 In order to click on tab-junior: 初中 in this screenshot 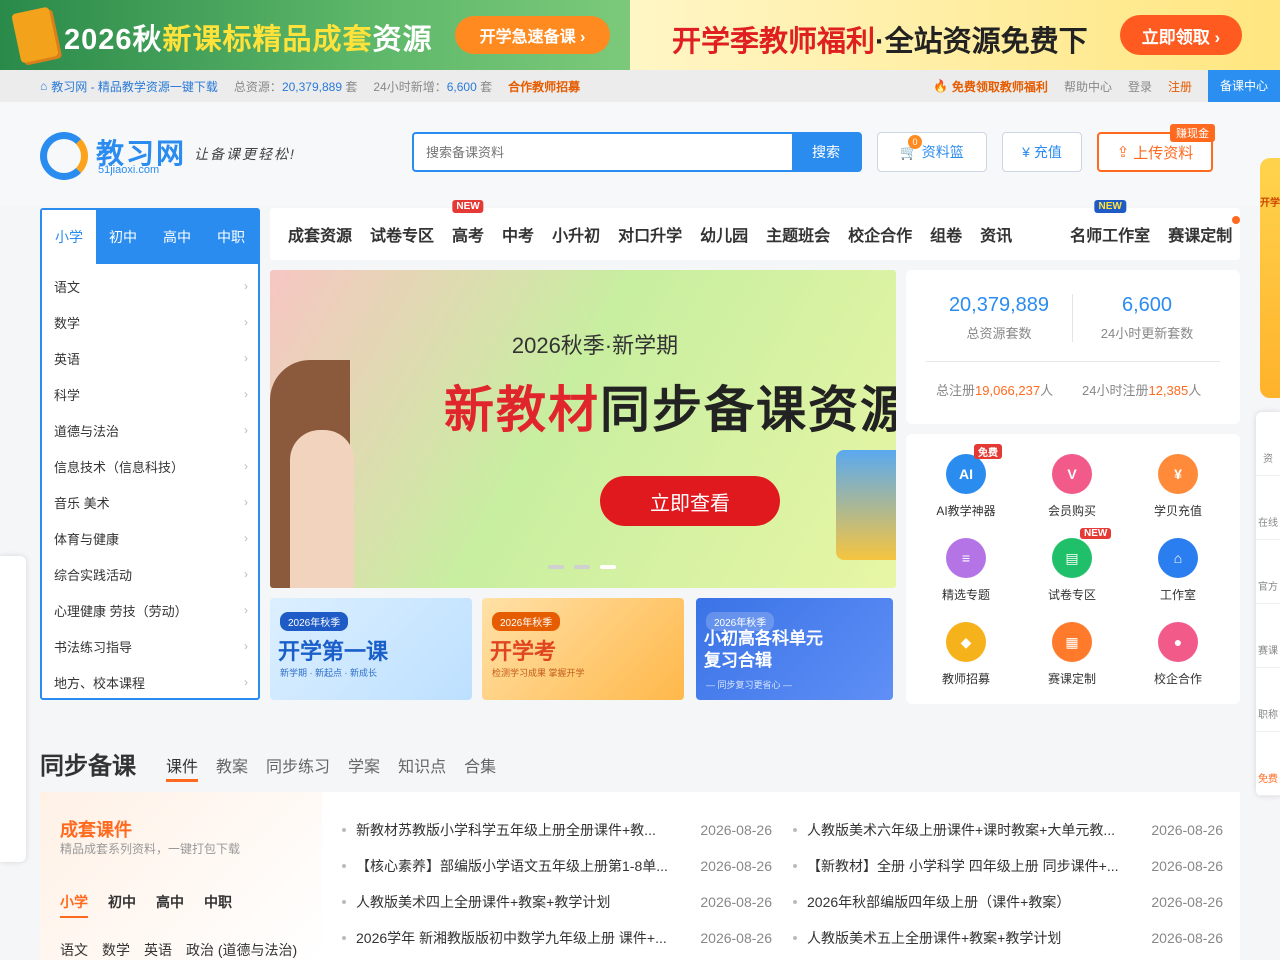, I will do `click(123, 237)`.